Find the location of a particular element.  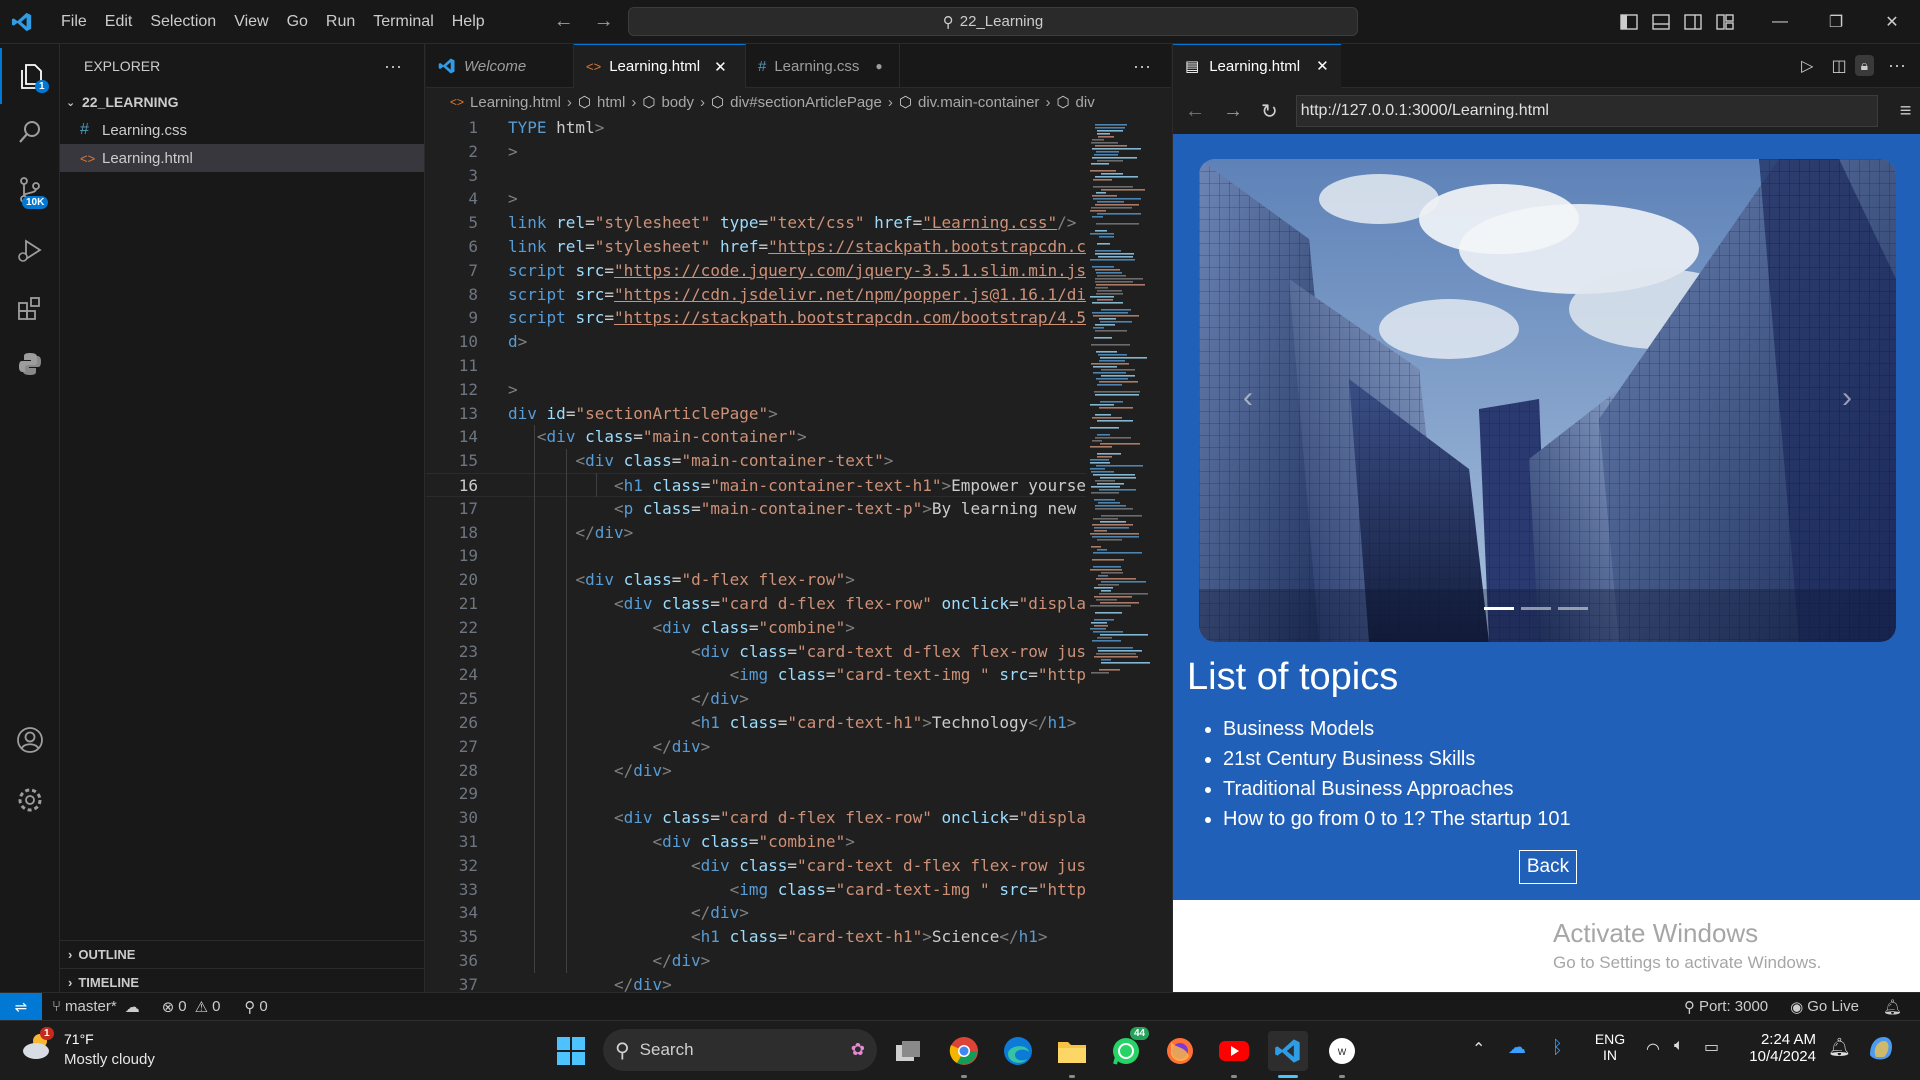

breadcrumb-item: body is located at coordinates (677, 102).